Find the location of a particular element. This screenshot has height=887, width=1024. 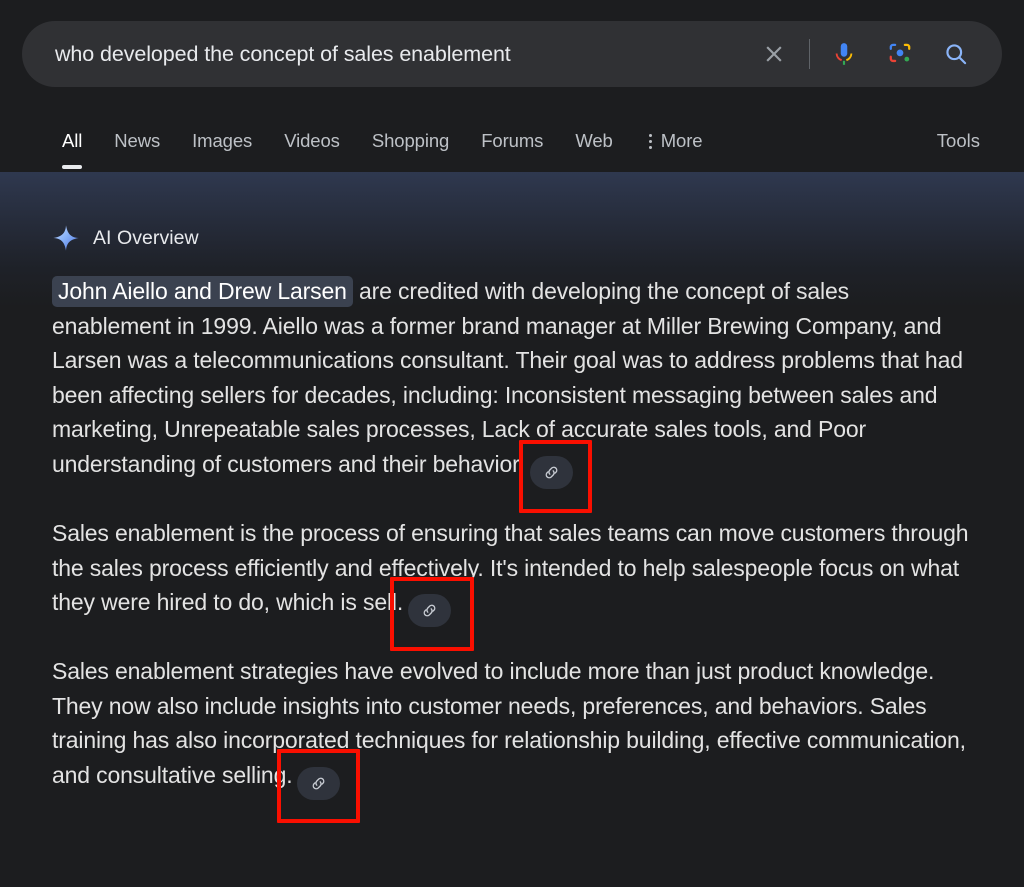

kebab-menu-icon is located at coordinates (650, 141).